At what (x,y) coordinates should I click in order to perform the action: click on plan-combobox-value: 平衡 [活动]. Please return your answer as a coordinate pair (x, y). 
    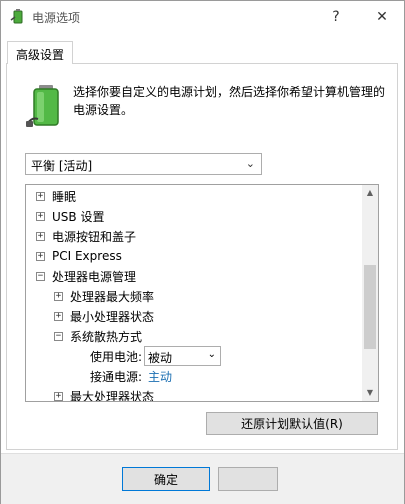
    Looking at the image, I should click on (62, 166).